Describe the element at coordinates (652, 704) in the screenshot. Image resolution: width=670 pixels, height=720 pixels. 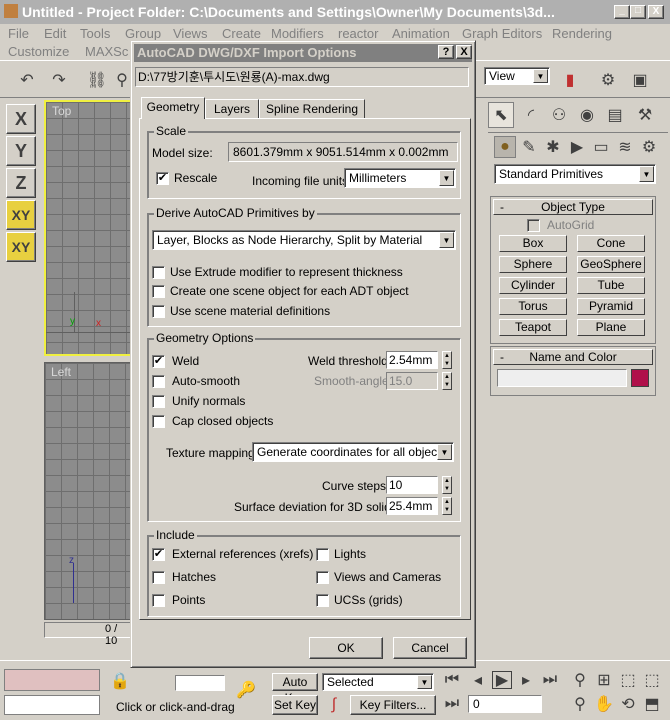
I see `maximize-viewport-icon: ⬒` at that location.